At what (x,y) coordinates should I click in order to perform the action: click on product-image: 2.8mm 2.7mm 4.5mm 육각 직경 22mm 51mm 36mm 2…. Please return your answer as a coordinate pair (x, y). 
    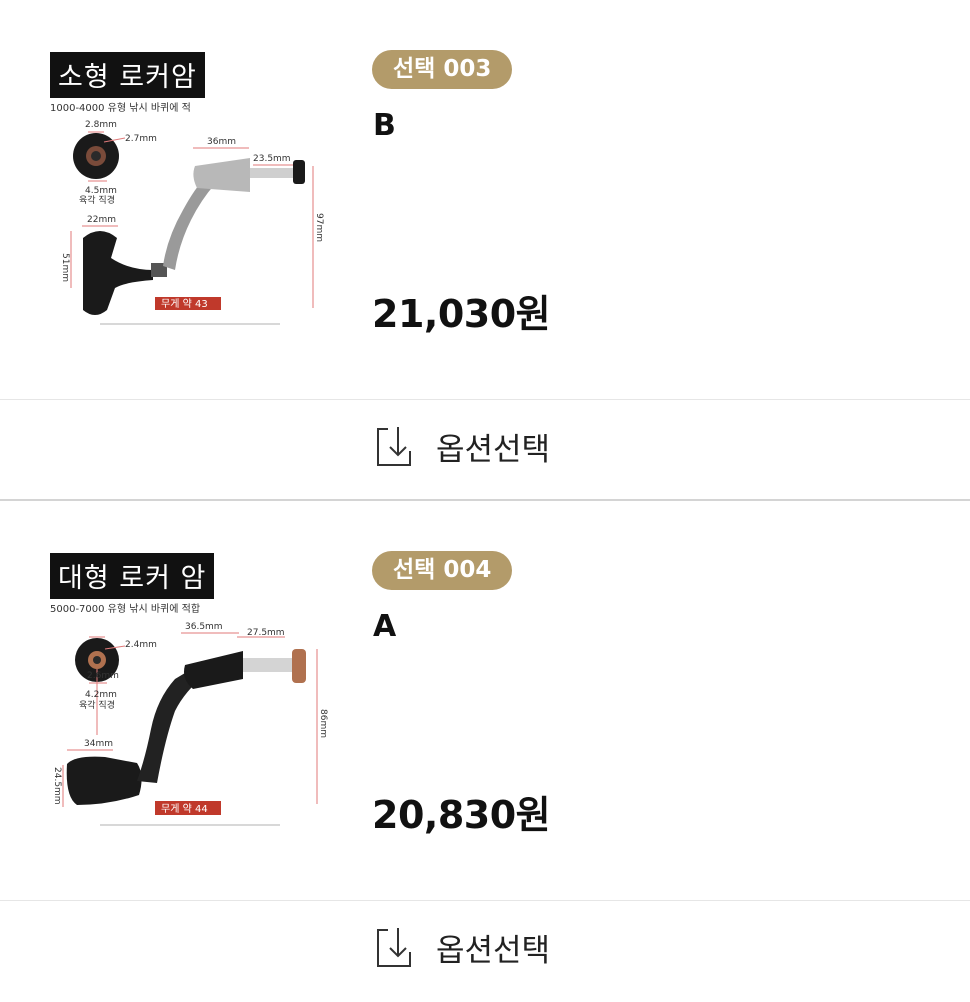
    Looking at the image, I should click on (187, 193).